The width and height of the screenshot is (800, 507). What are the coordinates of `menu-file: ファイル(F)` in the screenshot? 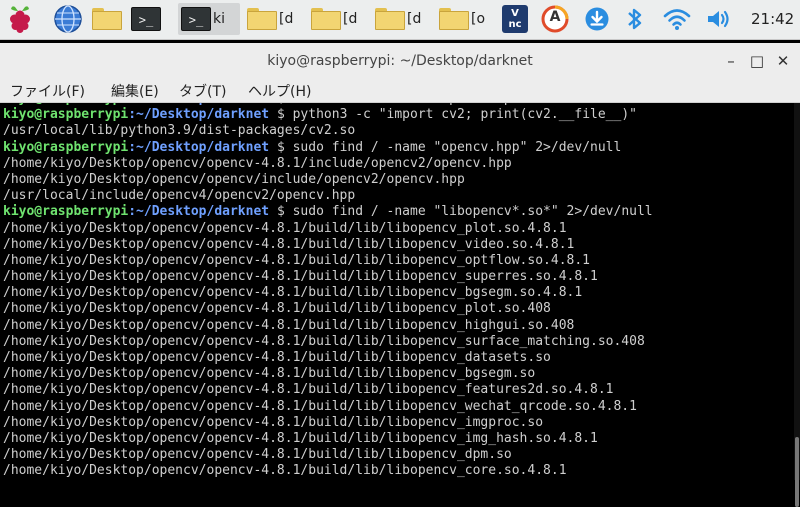 It's located at (47, 91).